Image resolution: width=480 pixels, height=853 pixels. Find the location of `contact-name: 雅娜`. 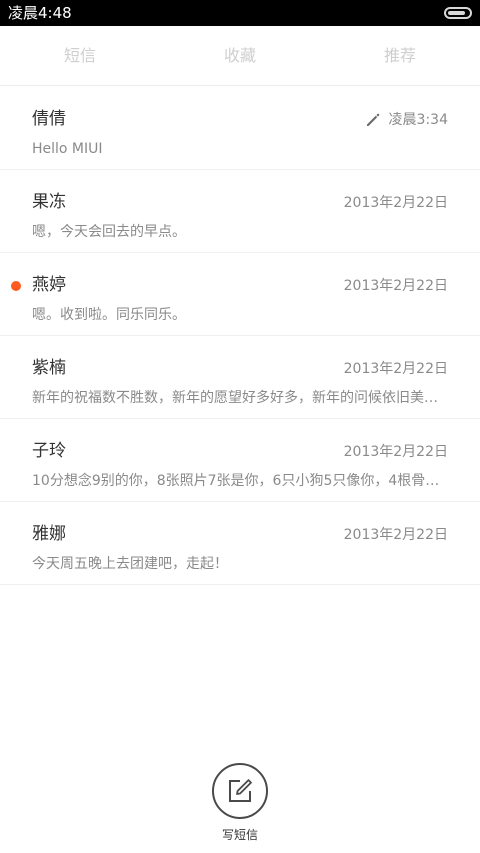

contact-name: 雅娜 is located at coordinates (49, 534).